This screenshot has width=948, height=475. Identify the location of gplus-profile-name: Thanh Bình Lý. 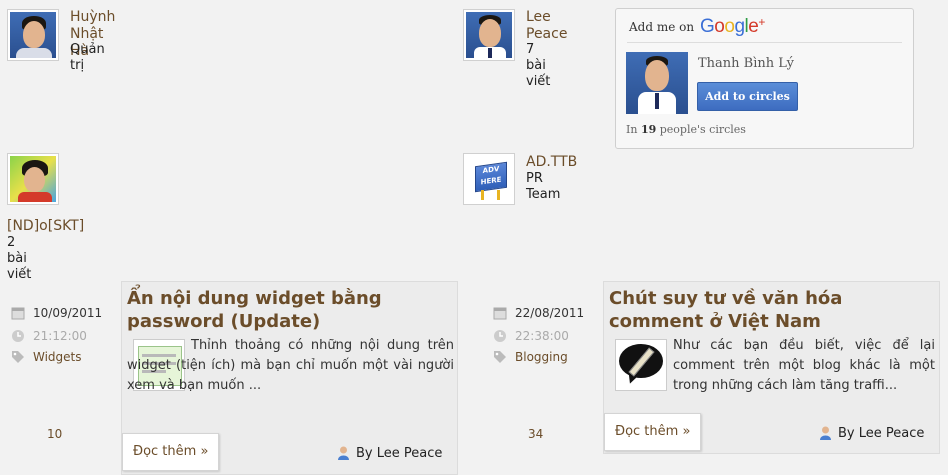
(746, 63).